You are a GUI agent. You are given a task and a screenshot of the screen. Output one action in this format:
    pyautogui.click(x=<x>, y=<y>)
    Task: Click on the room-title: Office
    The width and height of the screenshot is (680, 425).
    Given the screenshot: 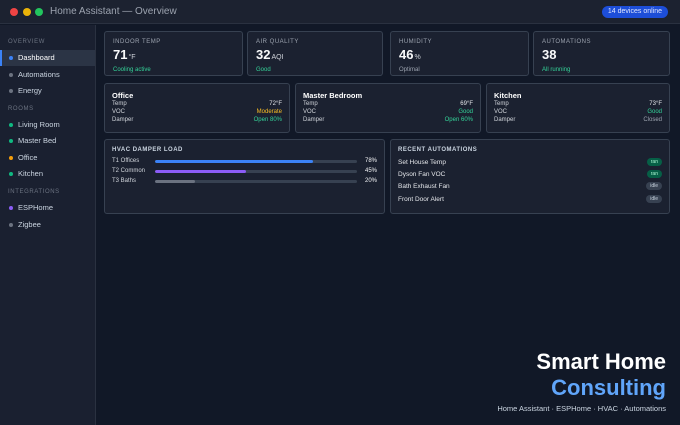 What is the action you would take?
    pyautogui.click(x=123, y=95)
    